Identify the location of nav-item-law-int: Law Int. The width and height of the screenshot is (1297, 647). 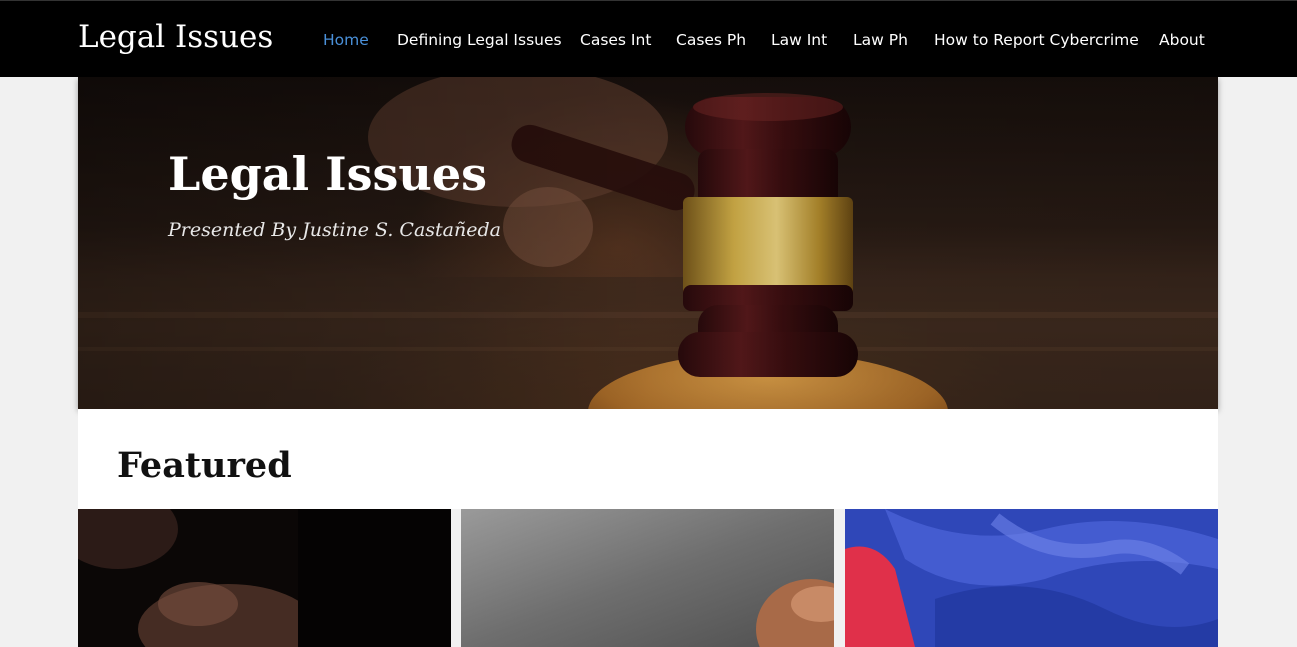
(799, 40).